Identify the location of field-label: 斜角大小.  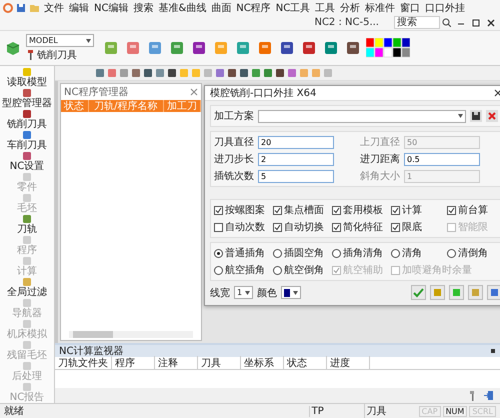
(380, 176).